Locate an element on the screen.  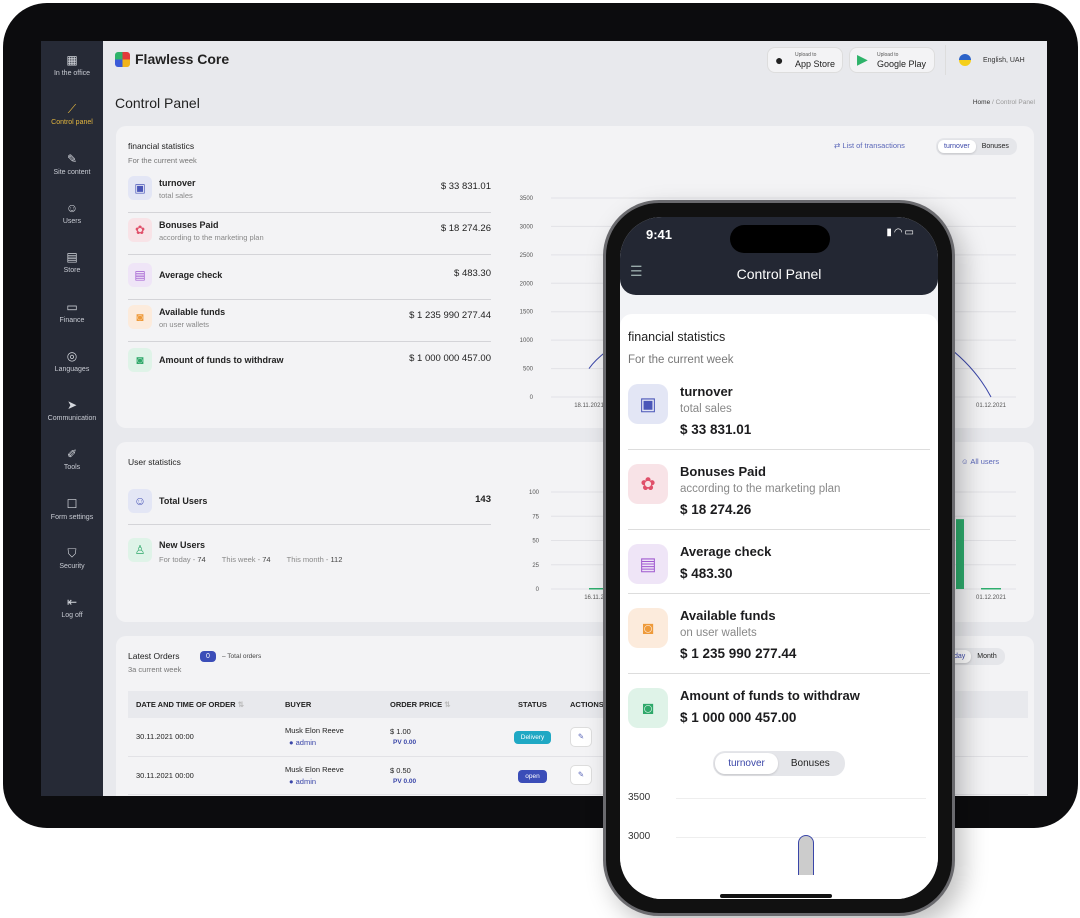
google-play-button: ▶ Upload to Google Play is located at coordinates (892, 60).